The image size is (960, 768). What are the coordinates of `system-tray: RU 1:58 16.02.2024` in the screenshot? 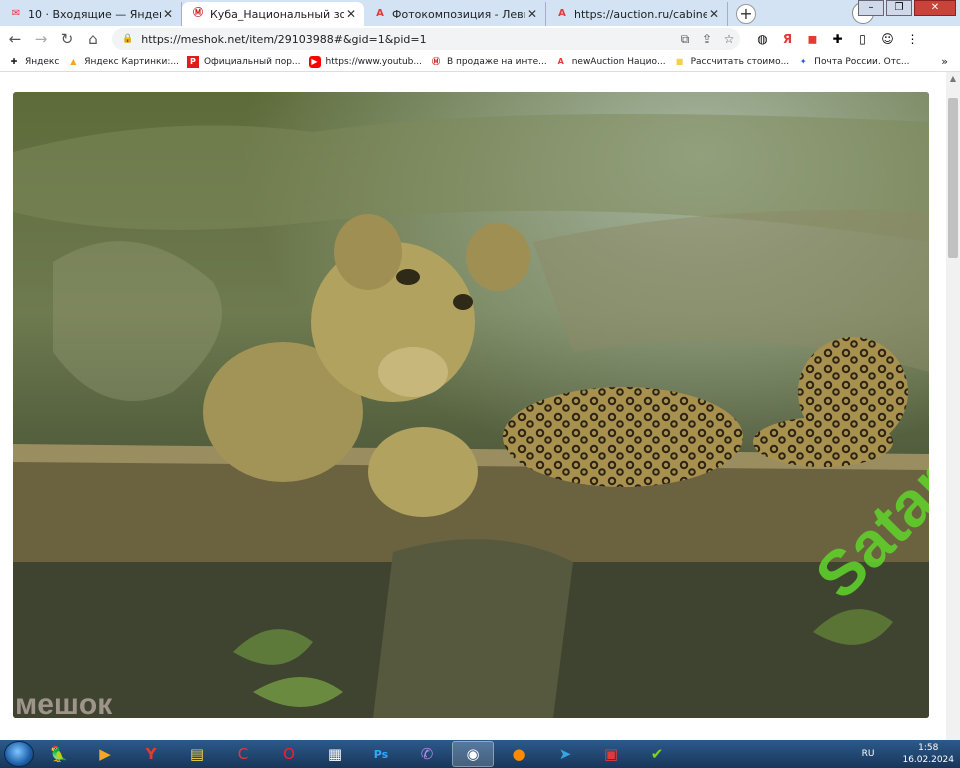 It's located at (908, 754).